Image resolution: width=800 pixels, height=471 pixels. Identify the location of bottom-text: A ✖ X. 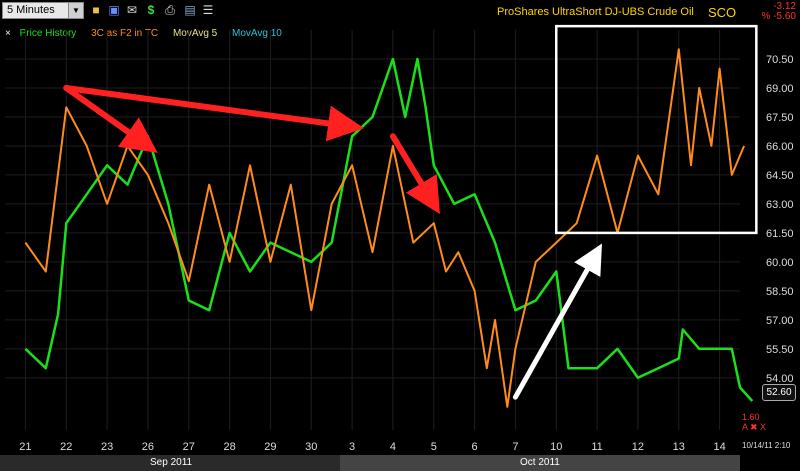
(754, 427).